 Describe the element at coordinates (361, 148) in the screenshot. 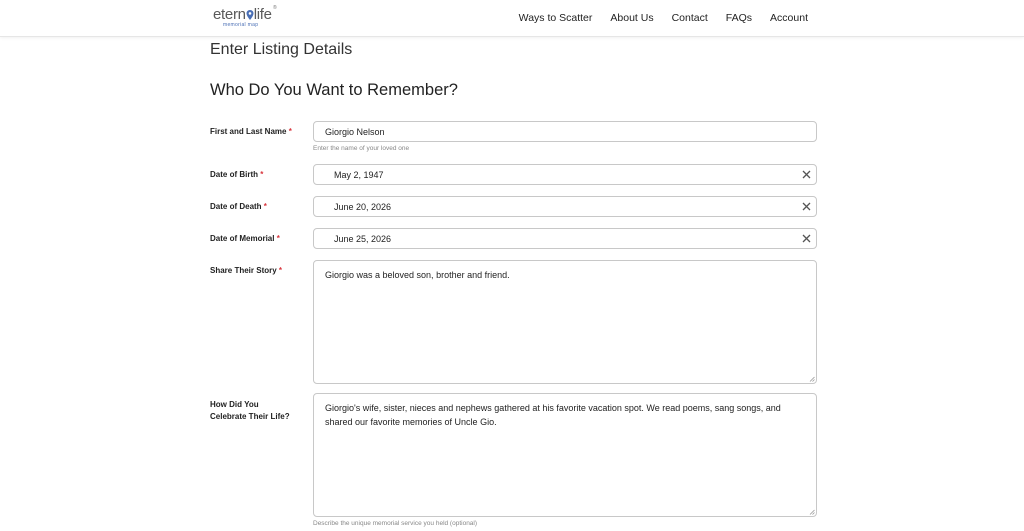

I see `name-help-text: Enter the name of your loved one` at that location.